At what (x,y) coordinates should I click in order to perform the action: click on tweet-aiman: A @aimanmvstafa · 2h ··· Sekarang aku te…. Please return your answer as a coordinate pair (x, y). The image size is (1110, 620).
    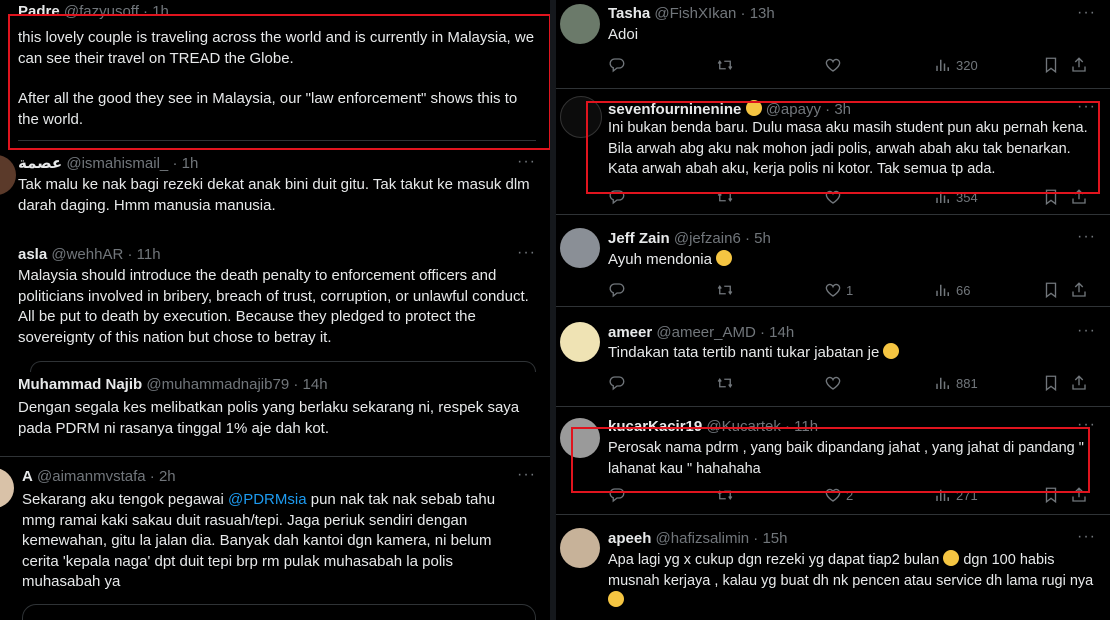
    Looking at the image, I should click on (275, 538).